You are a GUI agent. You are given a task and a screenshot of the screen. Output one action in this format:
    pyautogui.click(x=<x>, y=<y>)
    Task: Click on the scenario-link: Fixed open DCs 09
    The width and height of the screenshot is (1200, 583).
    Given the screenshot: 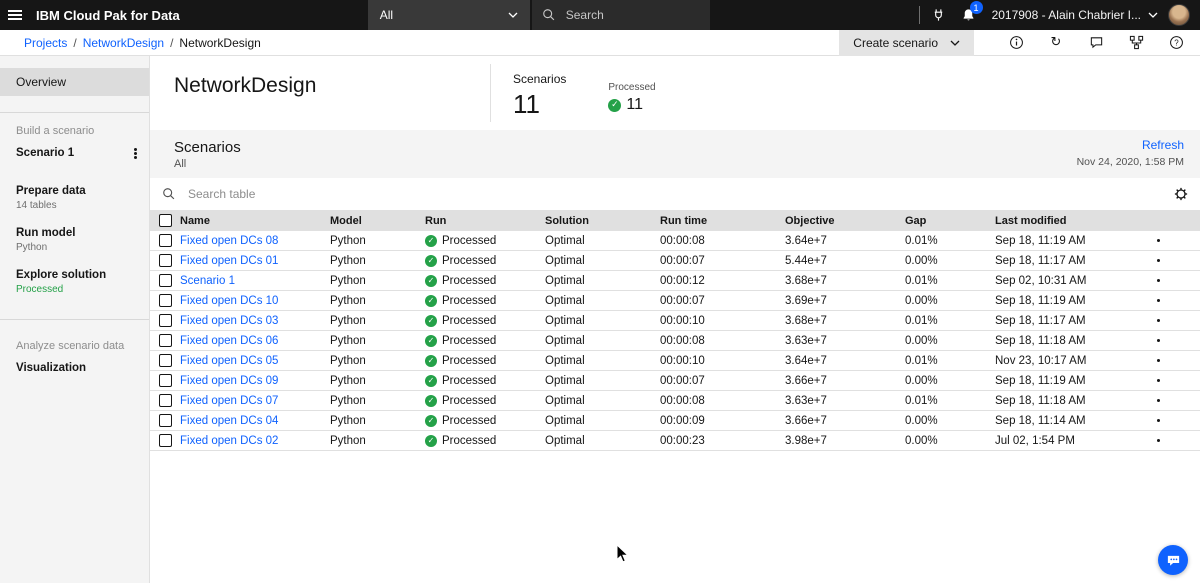 What is the action you would take?
    pyautogui.click(x=255, y=381)
    